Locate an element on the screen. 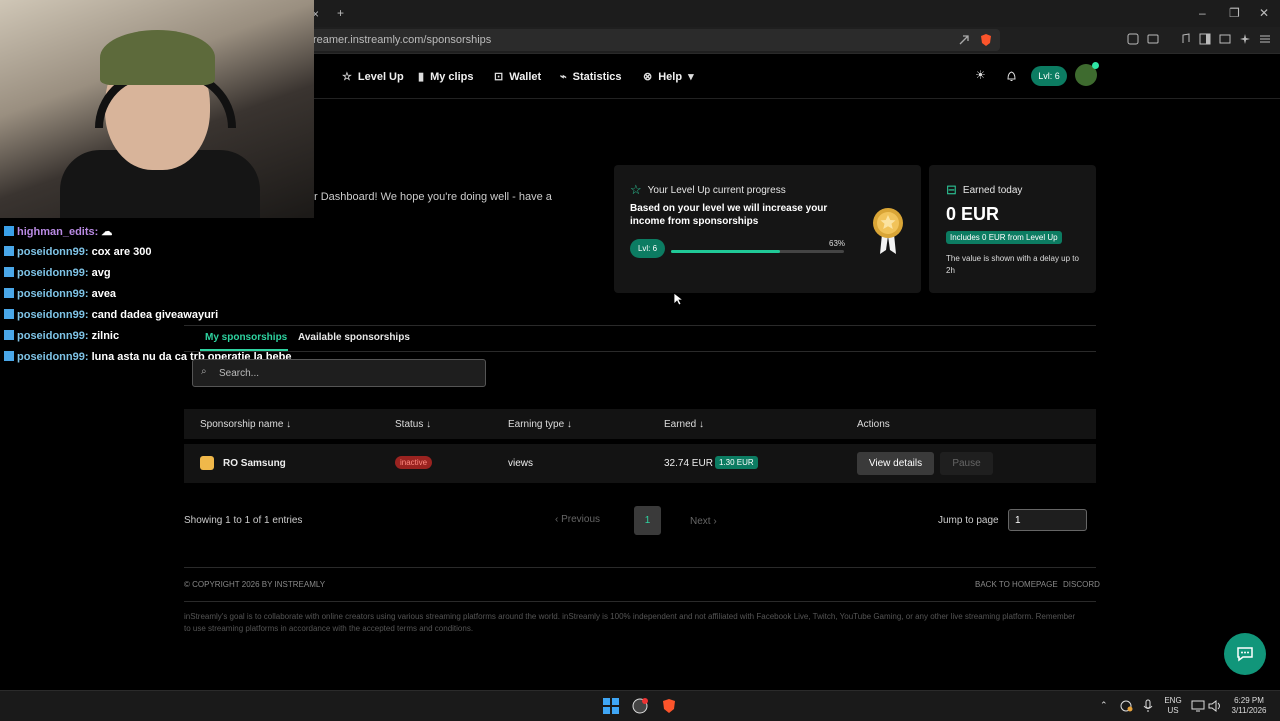 Image resolution: width=1280 pixels, height=721 pixels. progress-percent: 63% is located at coordinates (837, 243).